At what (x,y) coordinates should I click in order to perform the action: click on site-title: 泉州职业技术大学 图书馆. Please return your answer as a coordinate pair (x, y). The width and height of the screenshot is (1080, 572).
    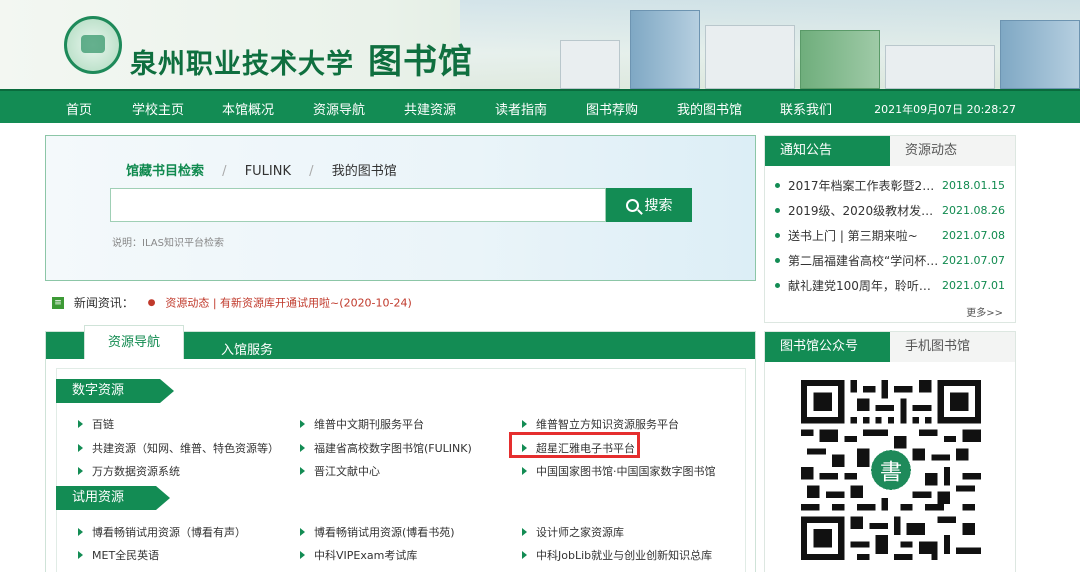
    Looking at the image, I should click on (301, 58).